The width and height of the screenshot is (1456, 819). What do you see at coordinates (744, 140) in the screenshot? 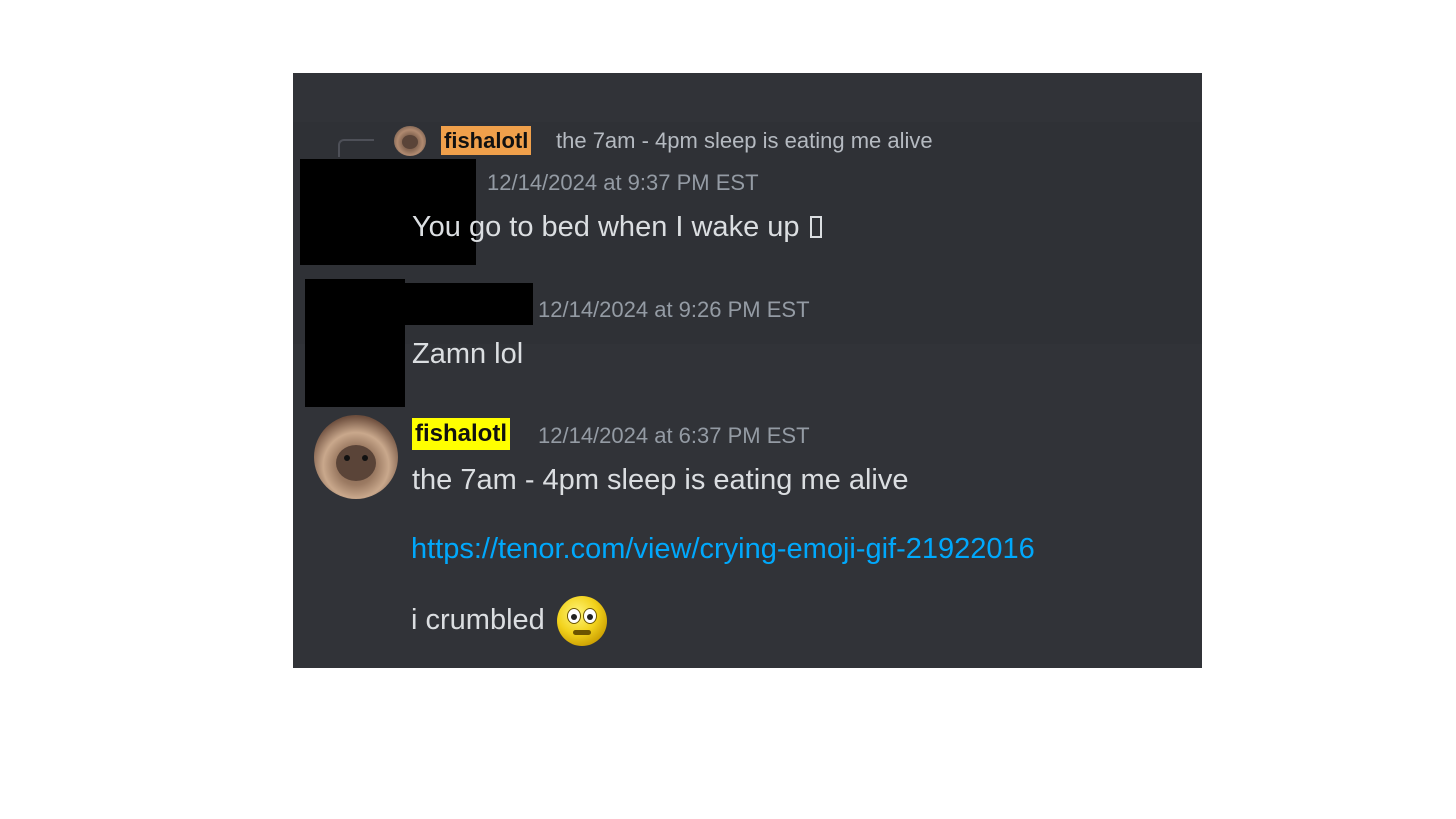
I see `reply-preview-text: the 7am - 4pm sleep is eating me alive` at bounding box center [744, 140].